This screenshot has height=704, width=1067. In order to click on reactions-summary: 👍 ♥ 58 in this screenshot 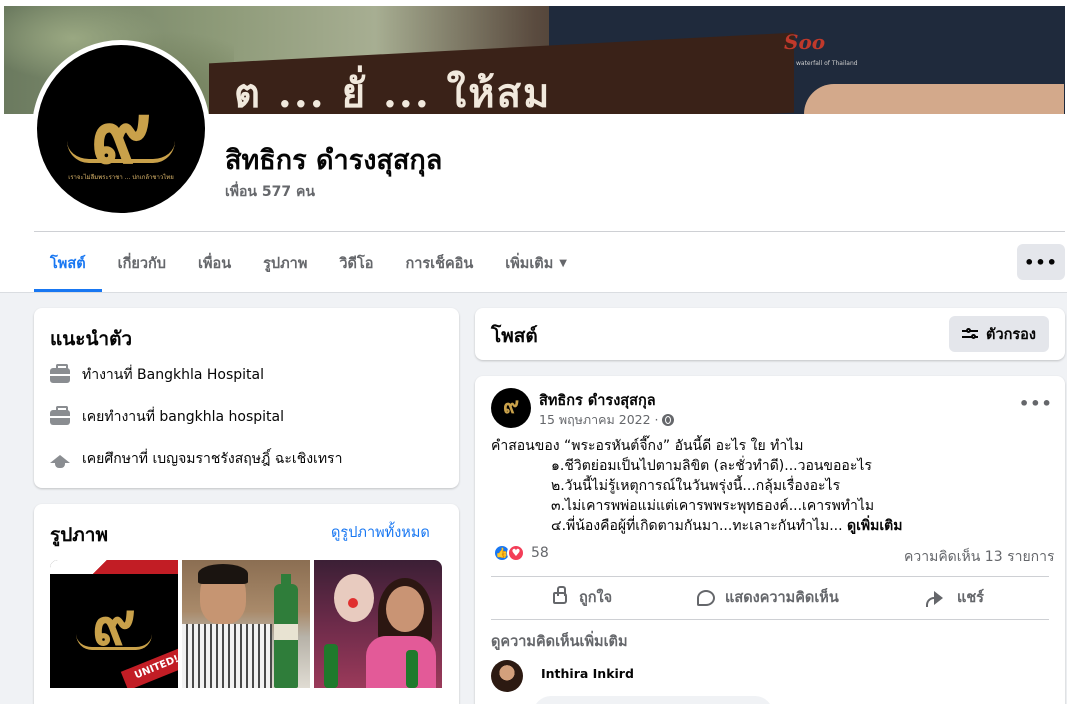, I will do `click(521, 553)`.